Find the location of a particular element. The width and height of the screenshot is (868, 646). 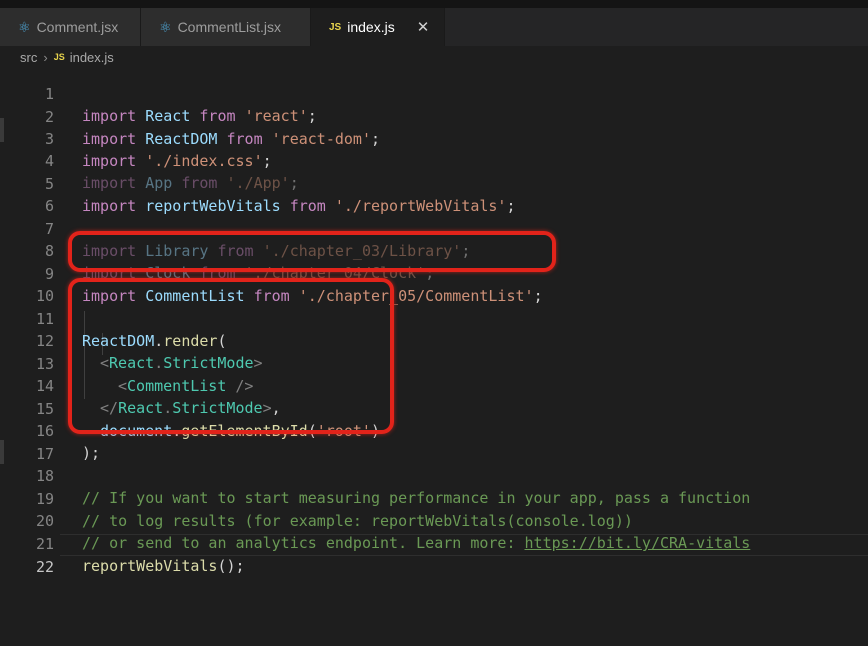

code-line: 1 import React from 'react'; is located at coordinates (434, 93).